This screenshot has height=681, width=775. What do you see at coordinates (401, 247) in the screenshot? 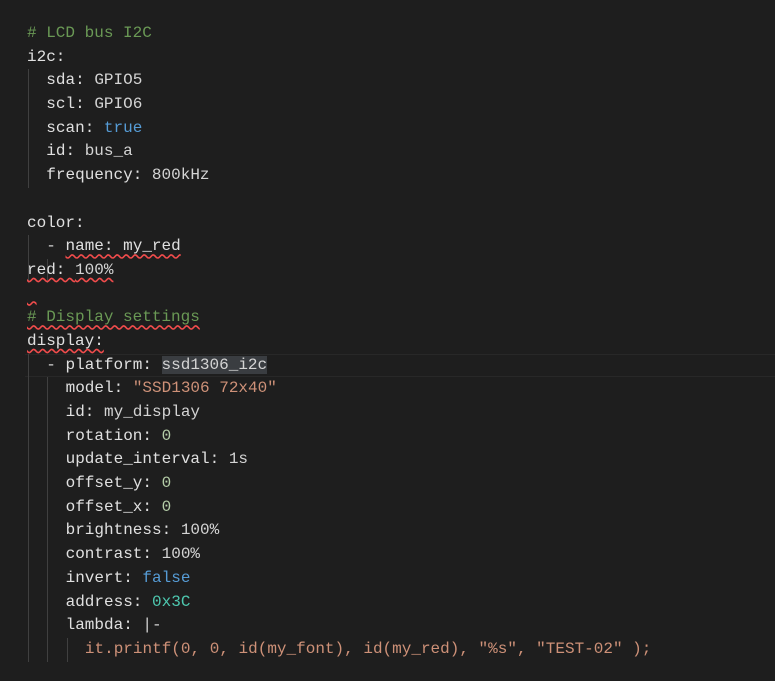
I see `code-line: - name: my_red` at bounding box center [401, 247].